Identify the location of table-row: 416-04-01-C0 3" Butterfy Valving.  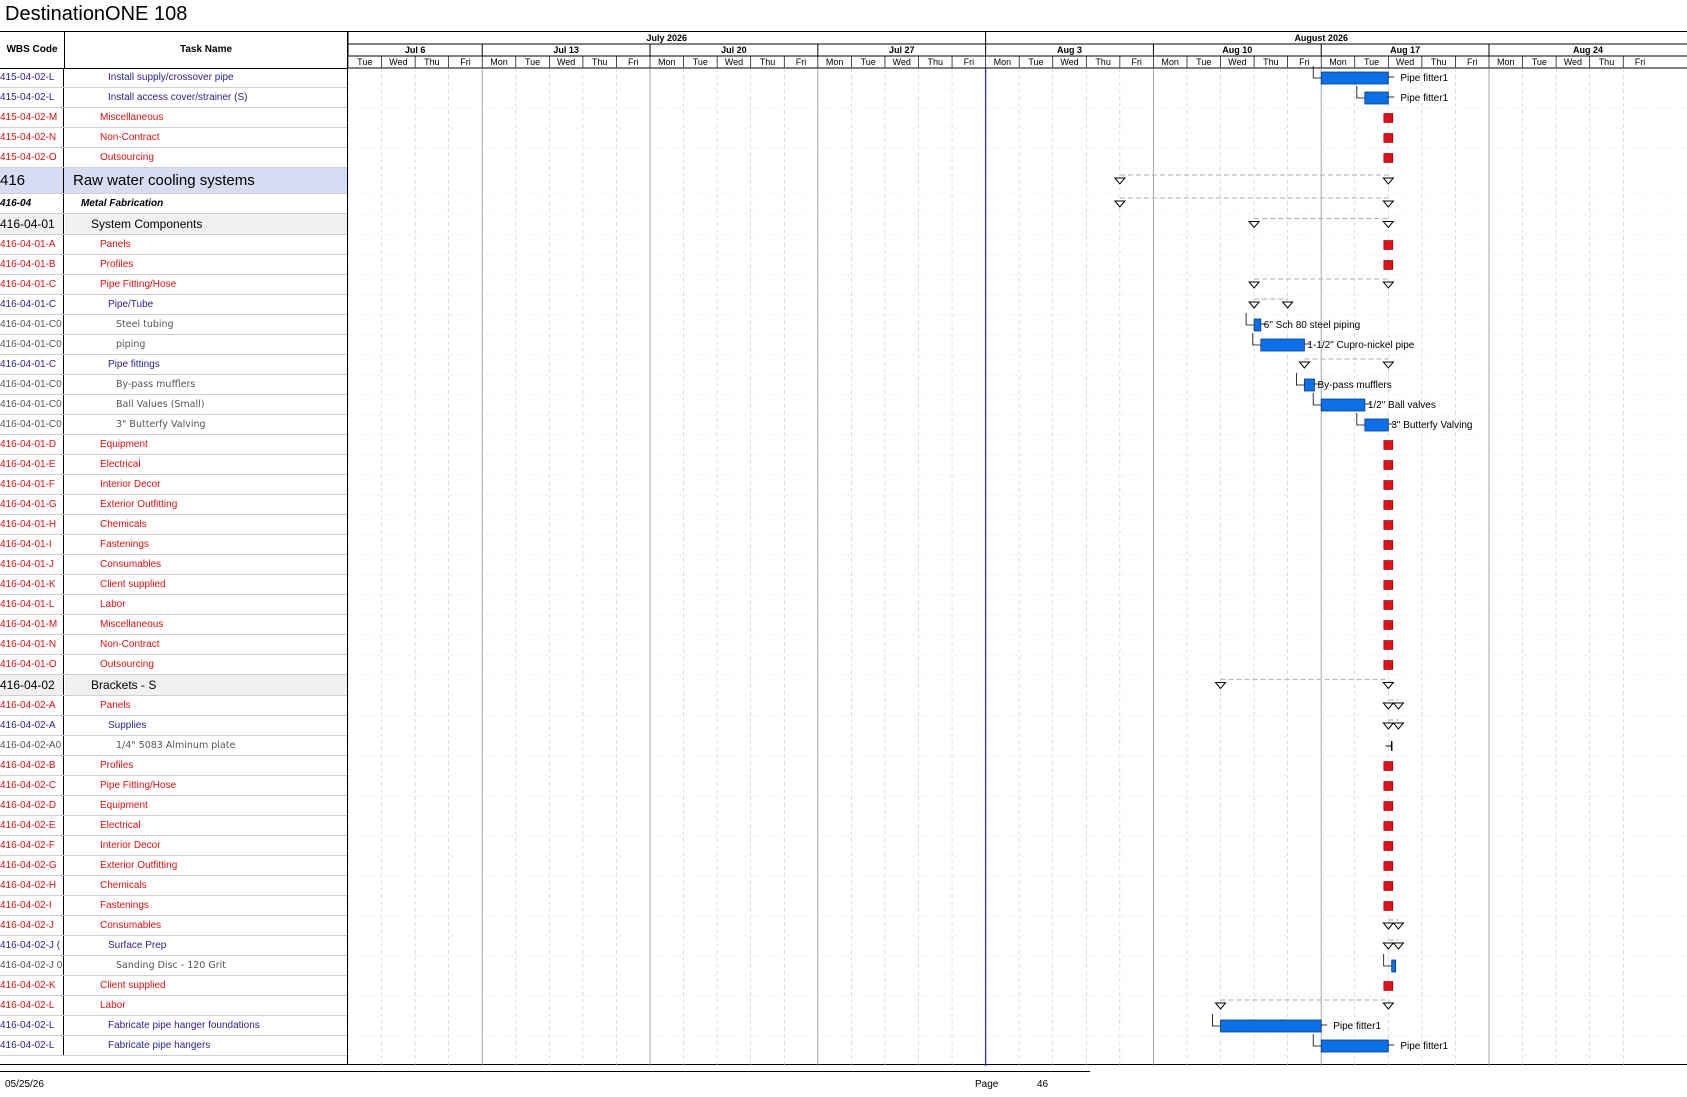
(173, 425).